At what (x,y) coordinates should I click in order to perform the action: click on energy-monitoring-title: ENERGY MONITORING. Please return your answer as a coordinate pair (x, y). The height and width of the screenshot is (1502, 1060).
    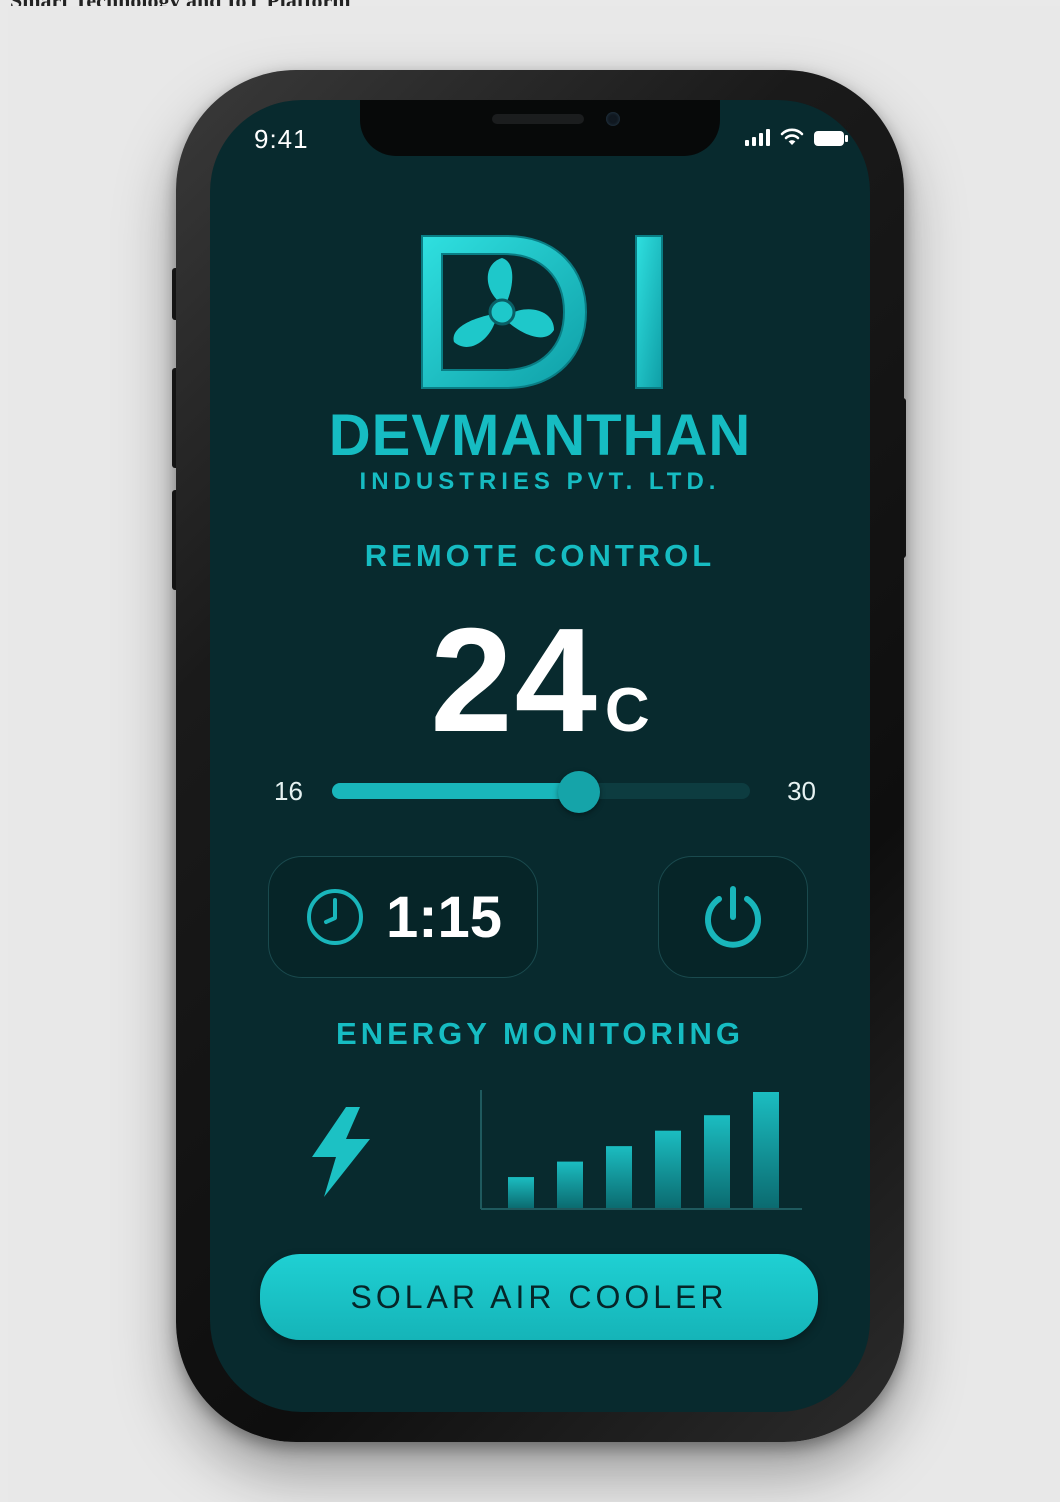
    Looking at the image, I should click on (540, 1033).